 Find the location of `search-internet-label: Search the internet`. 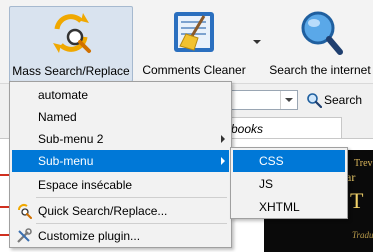

search-internet-label: Search the internet is located at coordinates (320, 70).